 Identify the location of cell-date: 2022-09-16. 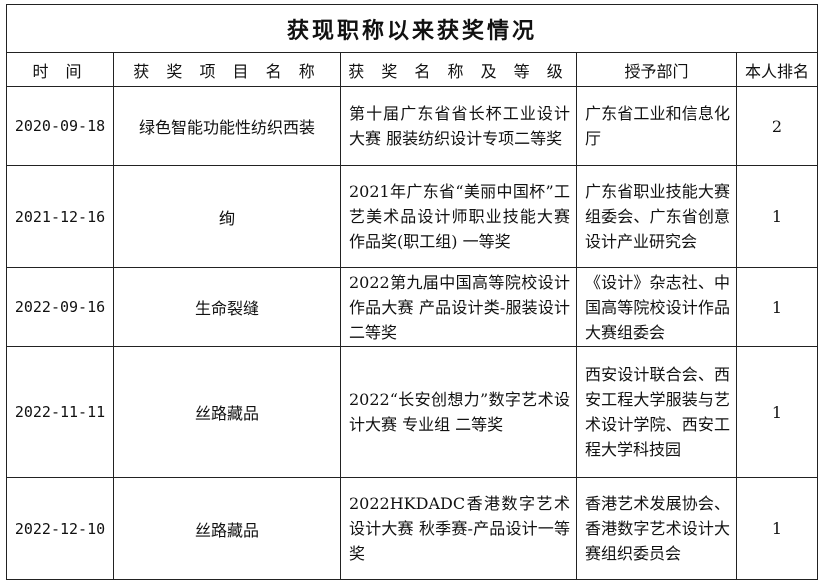
(60, 307).